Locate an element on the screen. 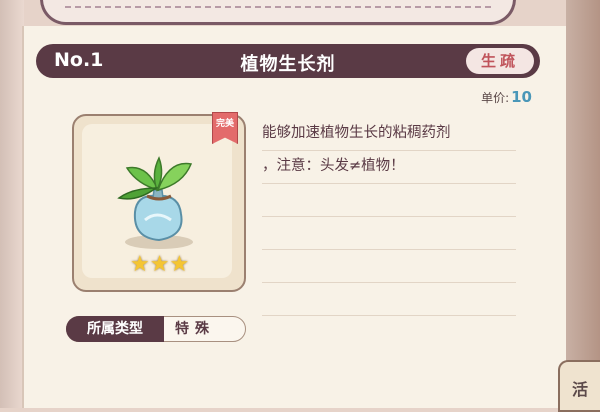 Image resolution: width=600 pixels, height=412 pixels. book-top-rim is located at coordinates (278, 12).